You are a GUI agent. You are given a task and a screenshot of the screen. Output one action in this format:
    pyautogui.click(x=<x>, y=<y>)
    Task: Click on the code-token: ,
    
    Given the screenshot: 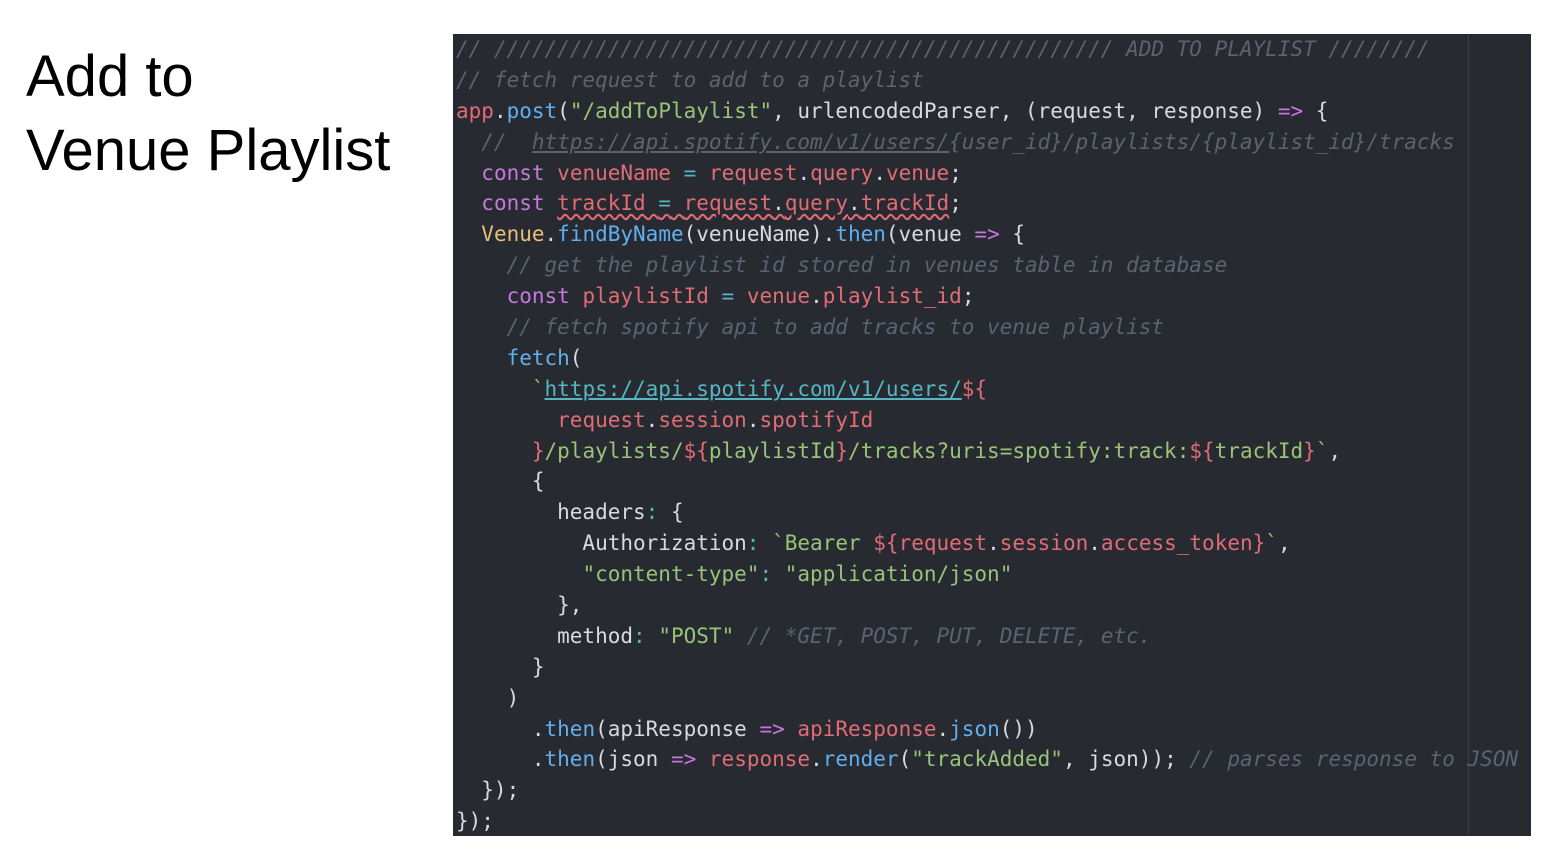 What is the action you would take?
    pyautogui.click(x=1284, y=543)
    